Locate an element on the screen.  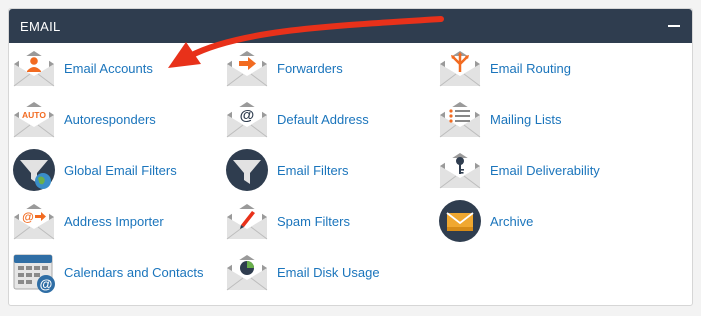
email-filters-link: Email Filters is located at coordinates (331, 170).